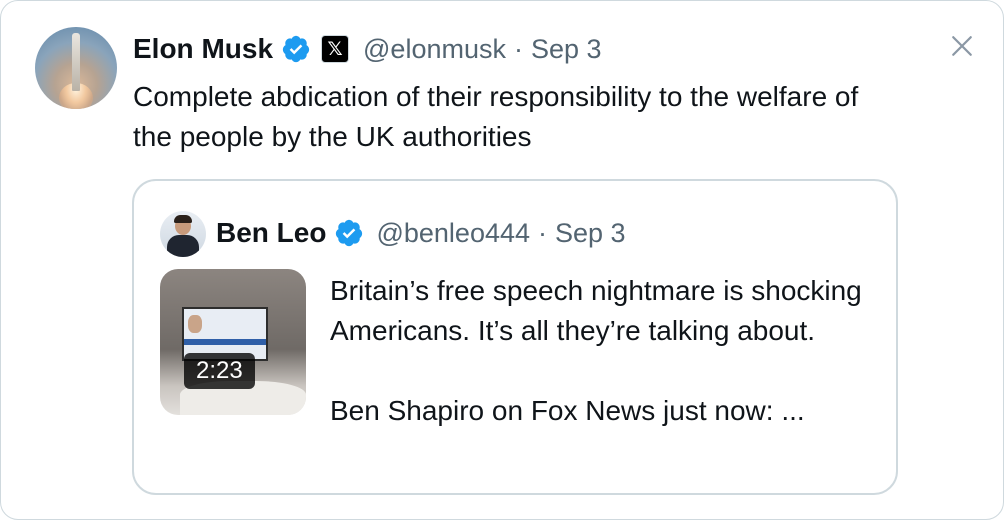 This screenshot has width=1006, height=522. What do you see at coordinates (434, 49) in the screenshot?
I see `author-handle: @elonmusk` at bounding box center [434, 49].